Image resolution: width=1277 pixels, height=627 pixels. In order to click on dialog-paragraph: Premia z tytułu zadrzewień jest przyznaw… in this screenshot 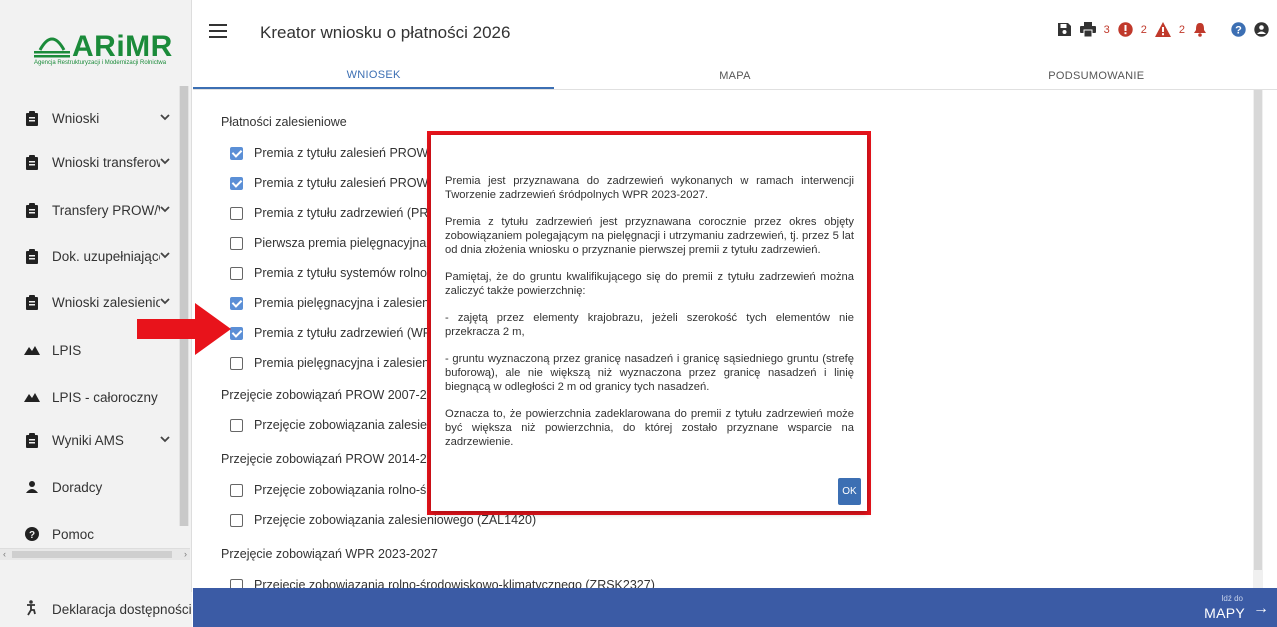, I will do `click(649, 236)`.